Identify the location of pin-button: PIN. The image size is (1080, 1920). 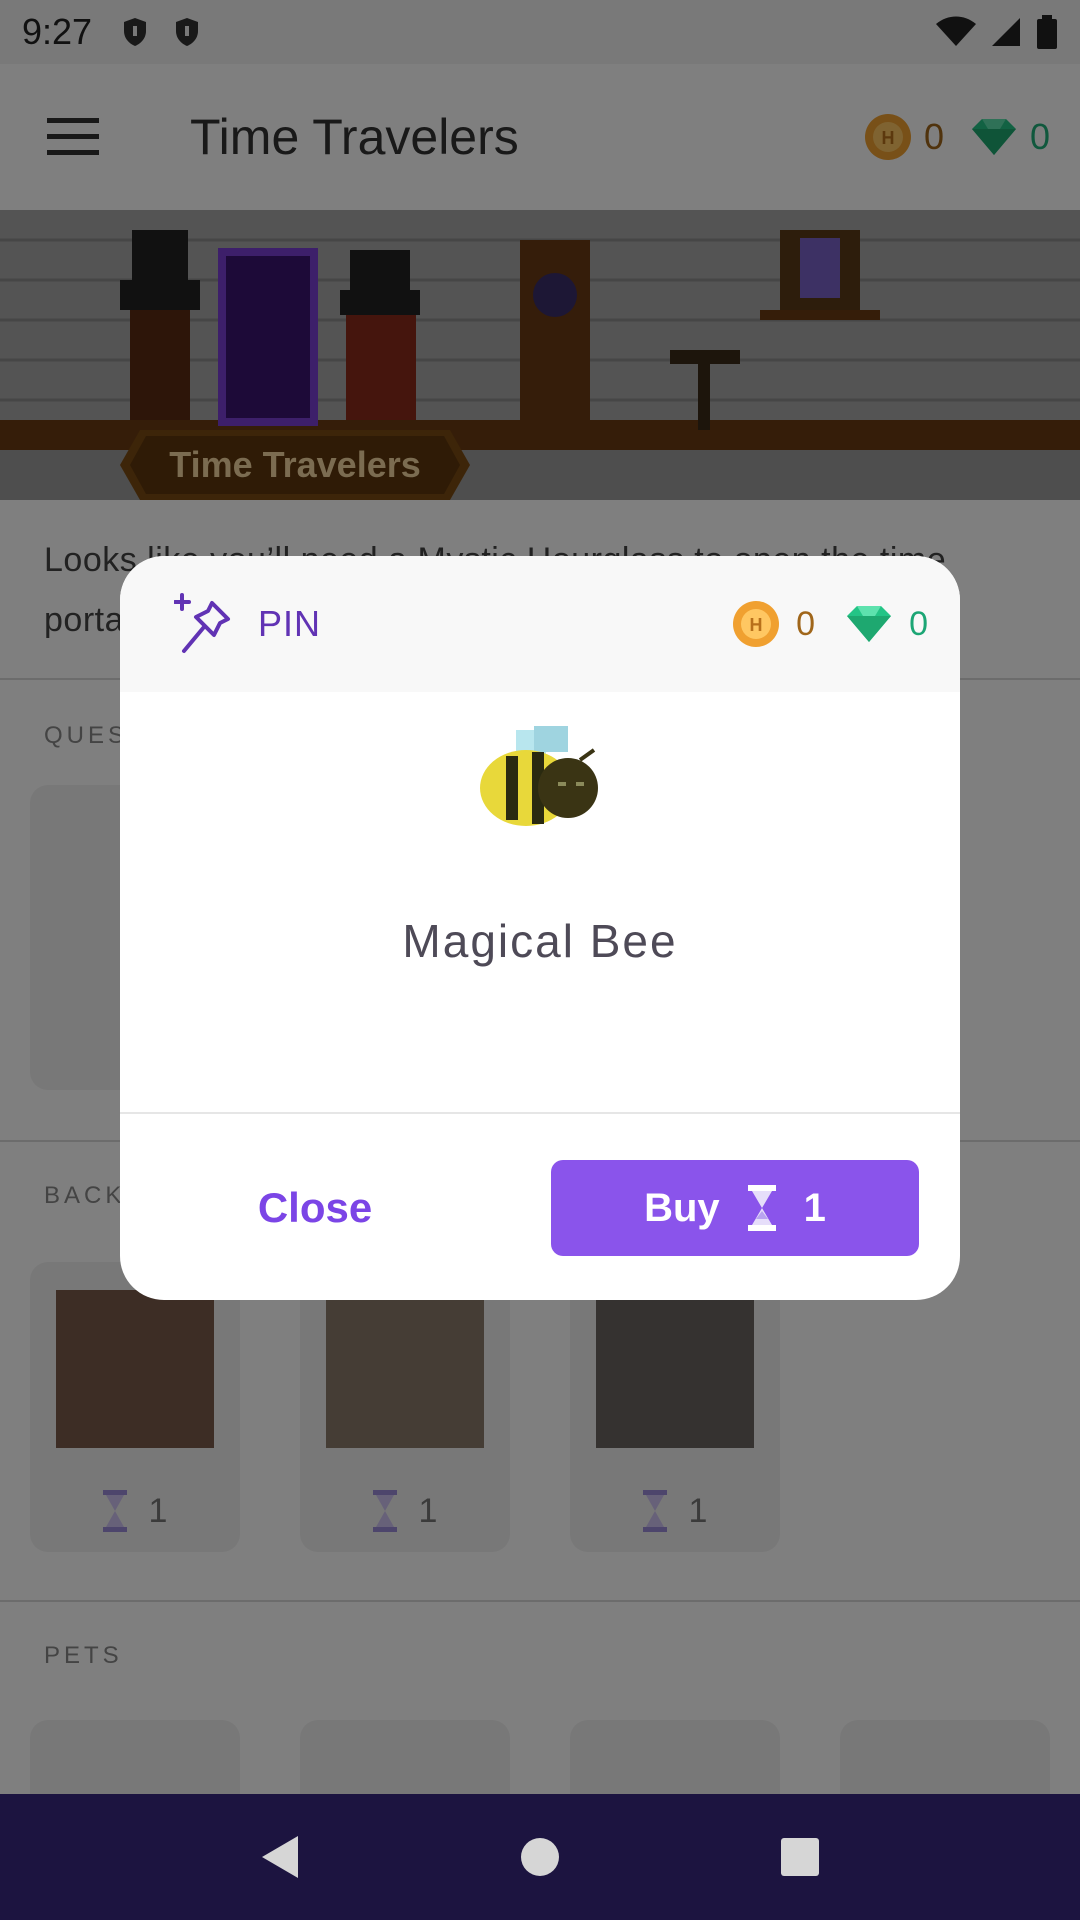
(247, 624).